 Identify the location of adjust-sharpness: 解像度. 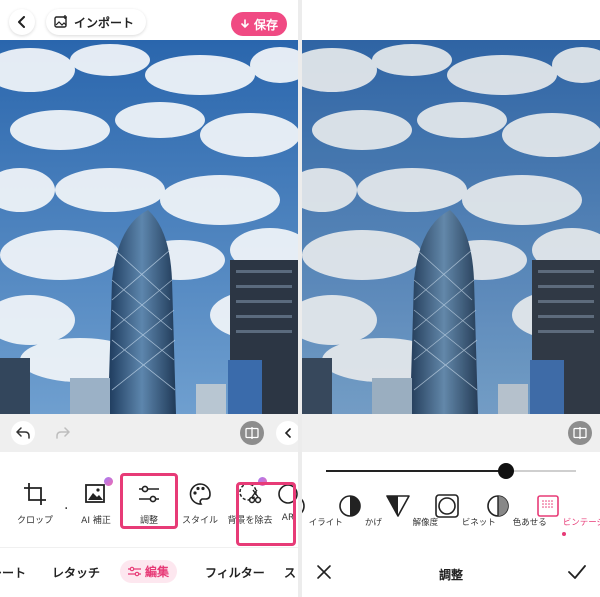
(412, 511).